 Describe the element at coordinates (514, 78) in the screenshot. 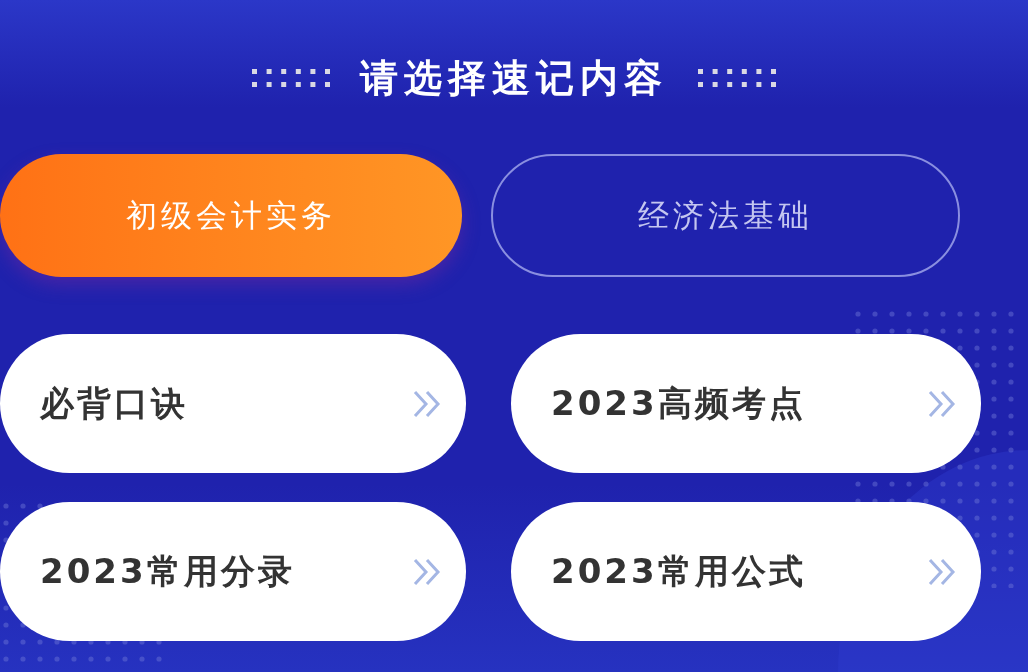

I see `page-title: 请选择速记内容` at that location.